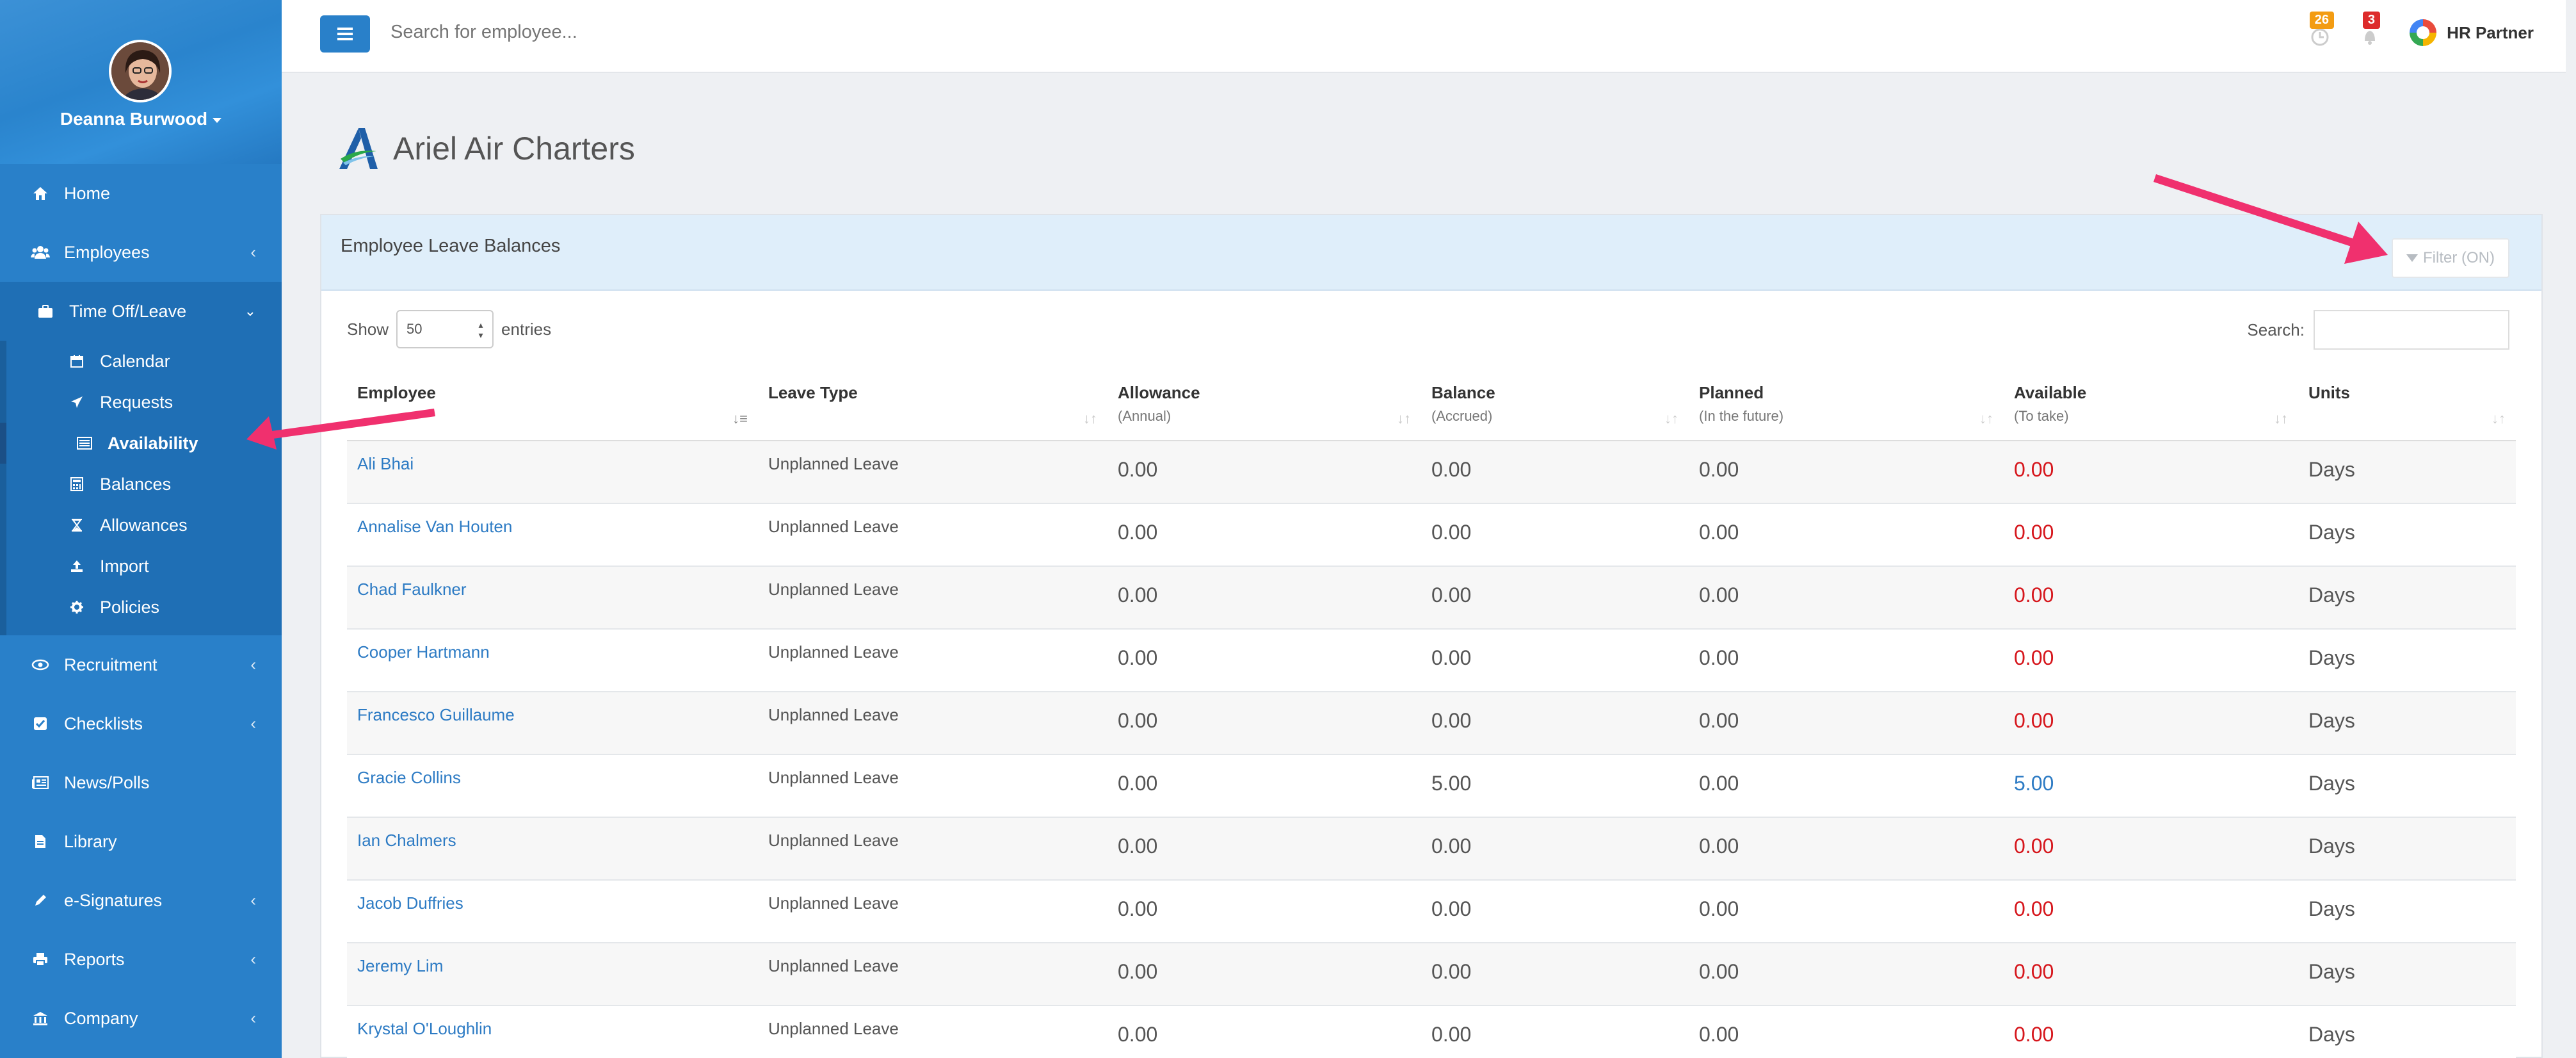  Describe the element at coordinates (552, 597) in the screenshot. I see `cell-employee: Chad Faulkner` at that location.